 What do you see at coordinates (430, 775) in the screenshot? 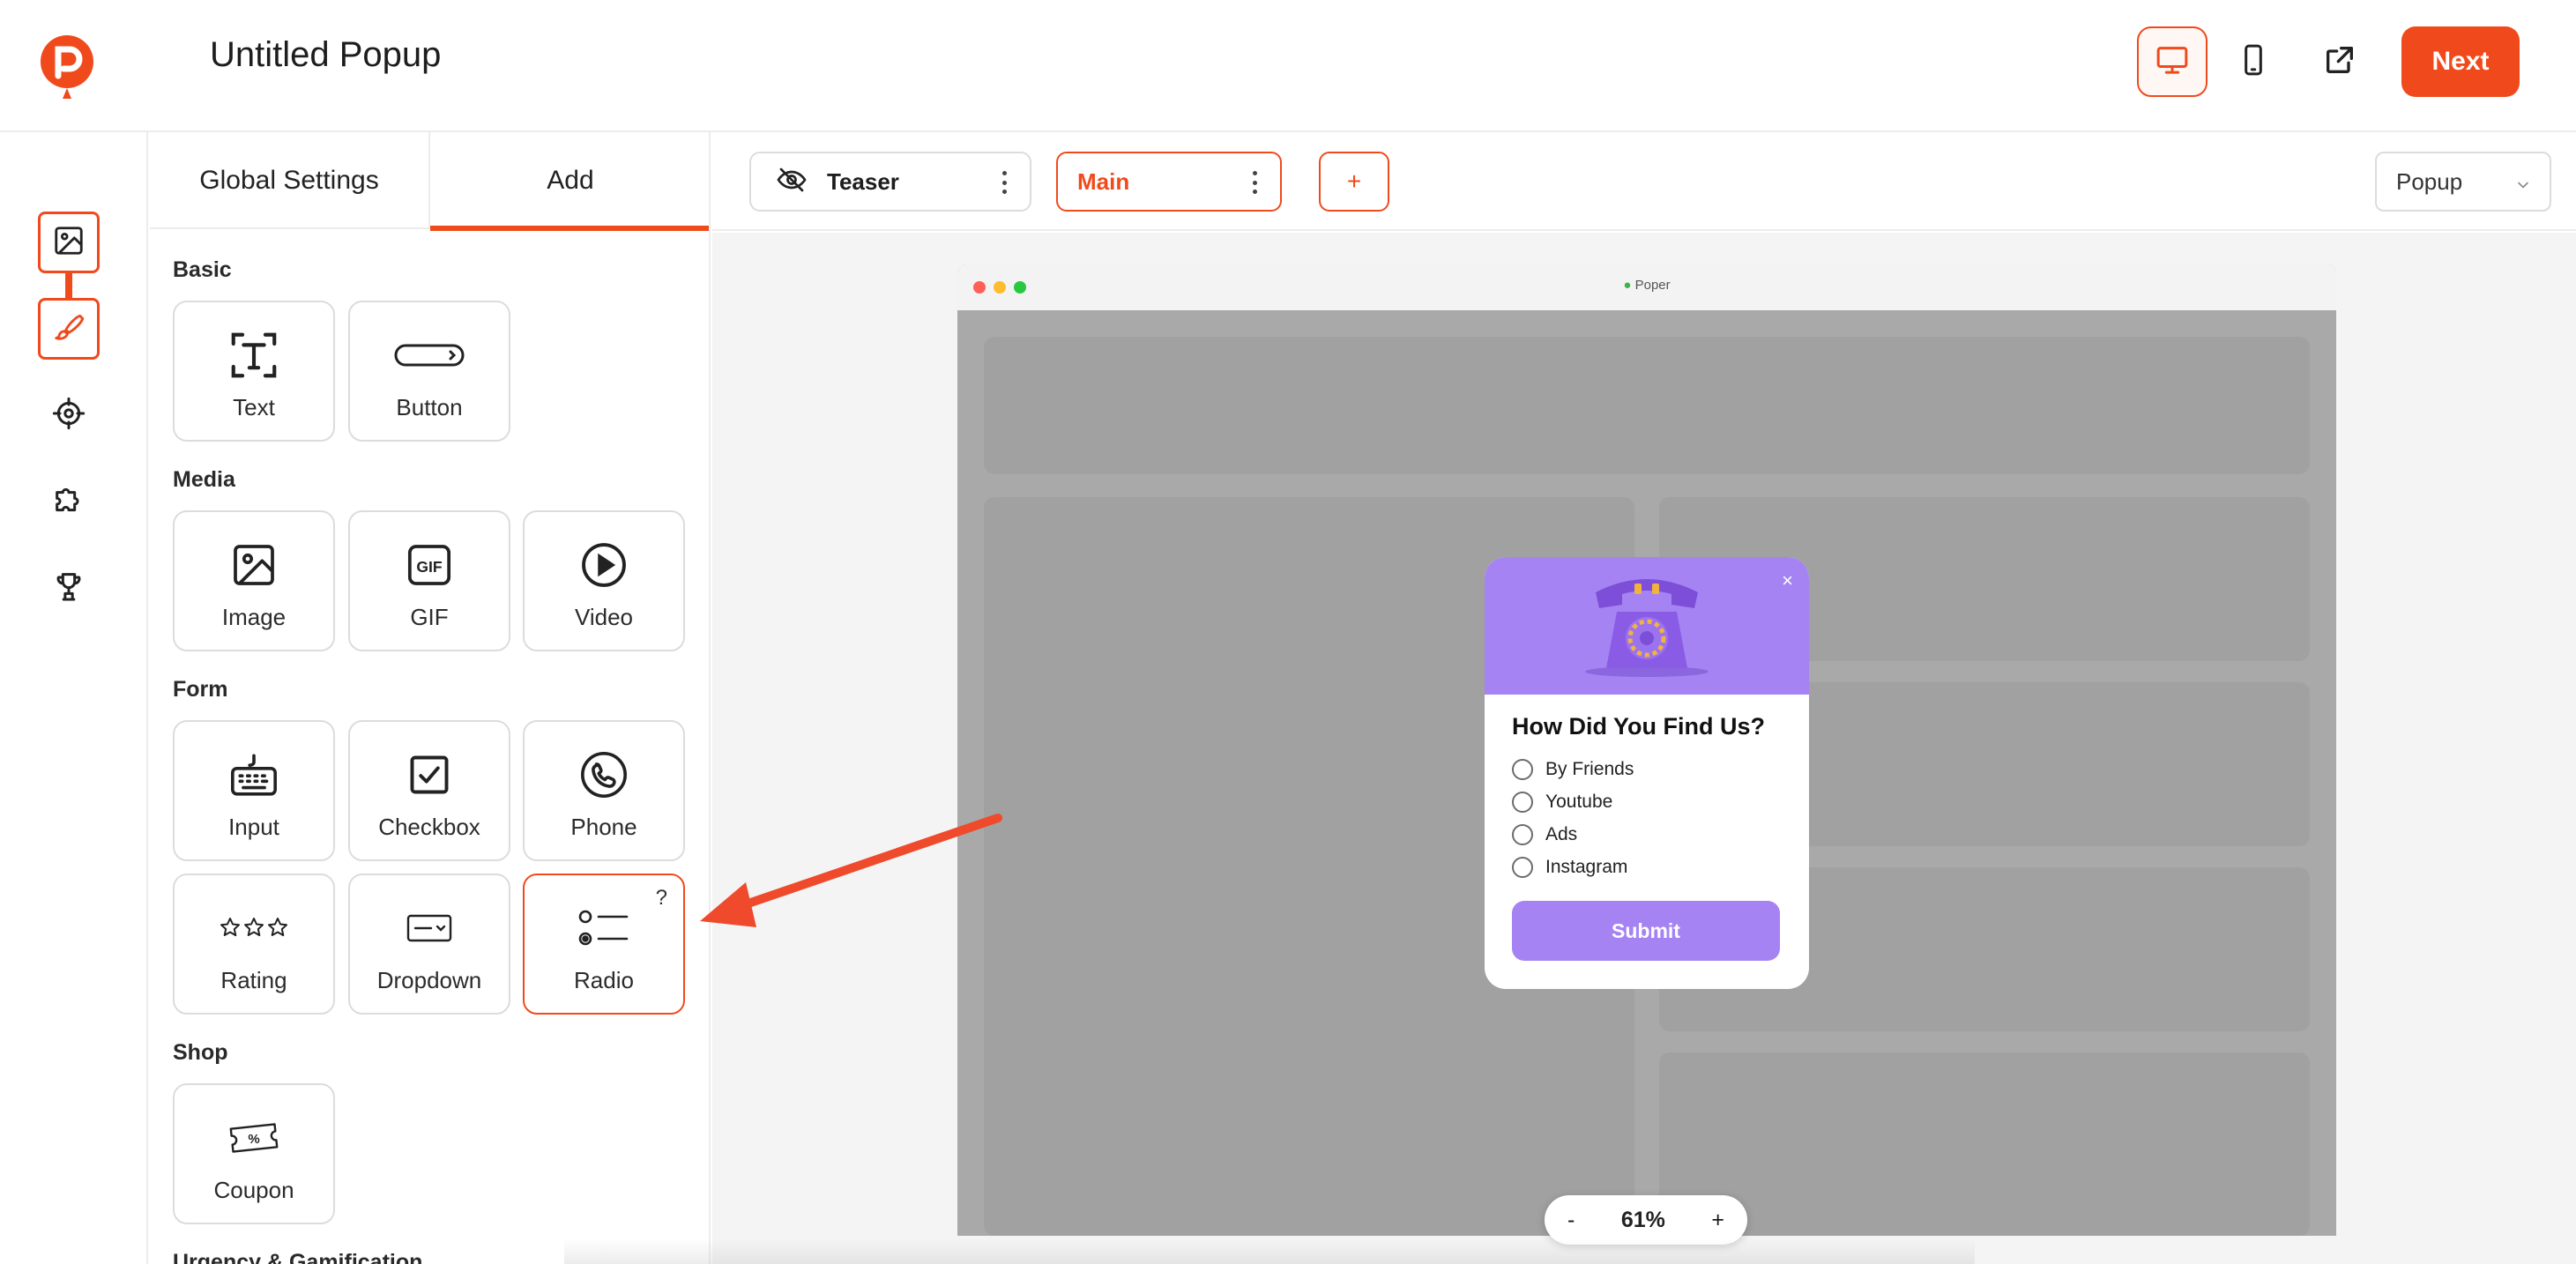
I see `checkbox-icon` at bounding box center [430, 775].